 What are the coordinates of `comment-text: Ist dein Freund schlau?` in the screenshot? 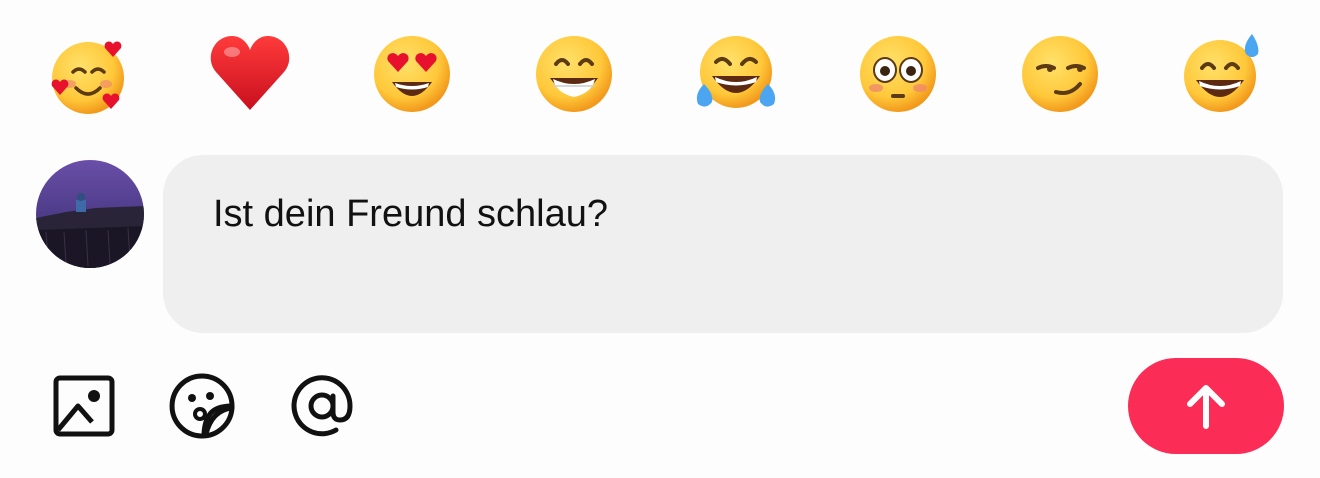 It's located at (411, 214).